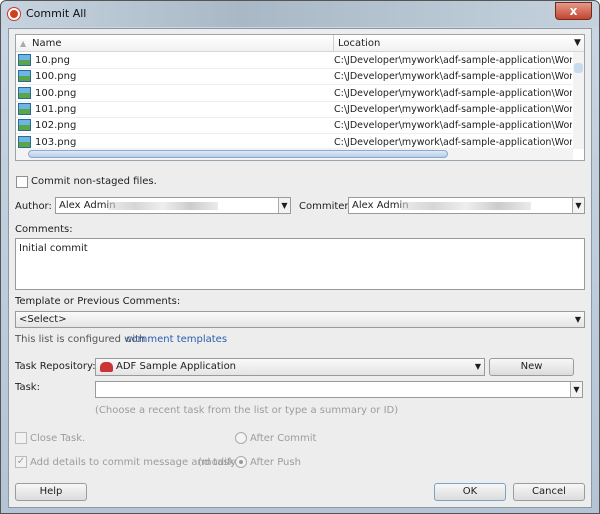 The height and width of the screenshot is (514, 600). What do you see at coordinates (241, 438) in the screenshot?
I see `after-commit-radio` at bounding box center [241, 438].